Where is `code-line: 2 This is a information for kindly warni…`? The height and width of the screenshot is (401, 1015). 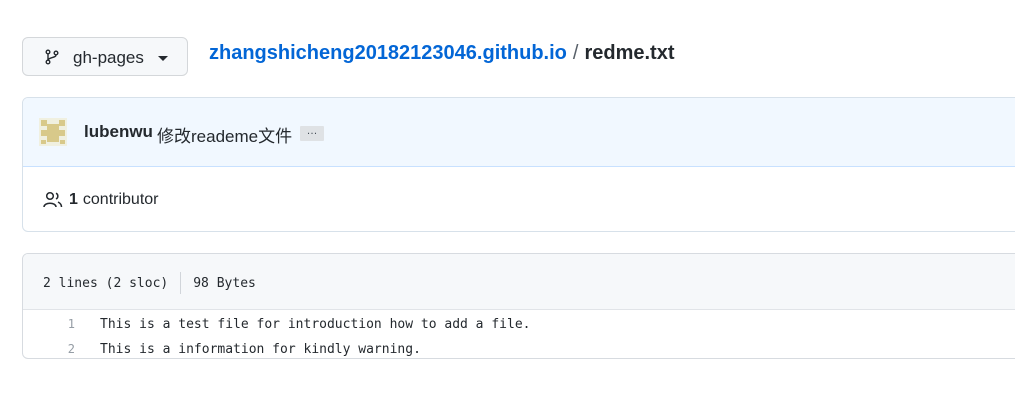 code-line: 2 This is a information for kindly warni… is located at coordinates (519, 347).